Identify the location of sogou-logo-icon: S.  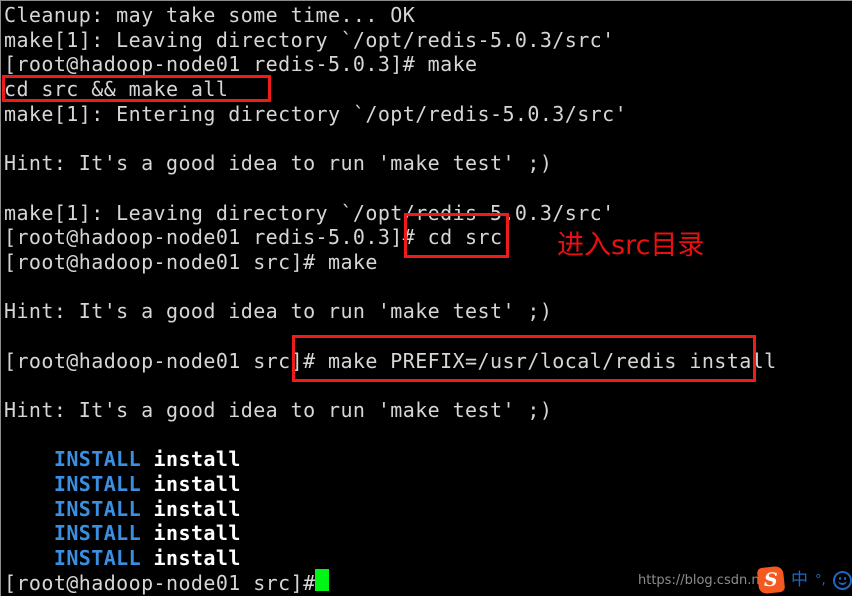
(771, 580).